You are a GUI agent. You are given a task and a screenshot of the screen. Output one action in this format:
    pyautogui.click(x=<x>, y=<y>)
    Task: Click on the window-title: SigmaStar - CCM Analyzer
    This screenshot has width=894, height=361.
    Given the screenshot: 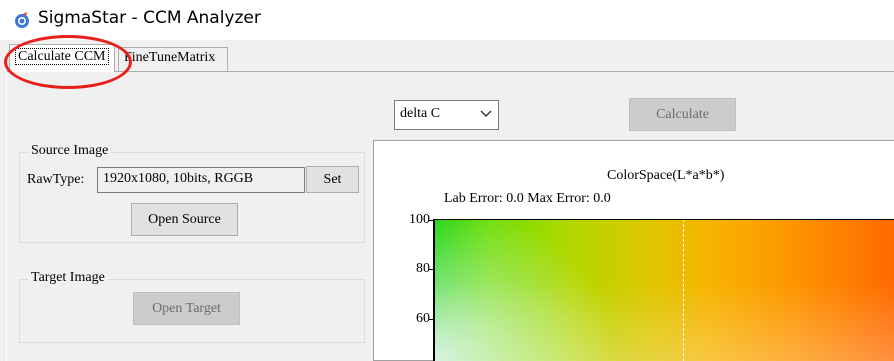 What is the action you would take?
    pyautogui.click(x=149, y=18)
    